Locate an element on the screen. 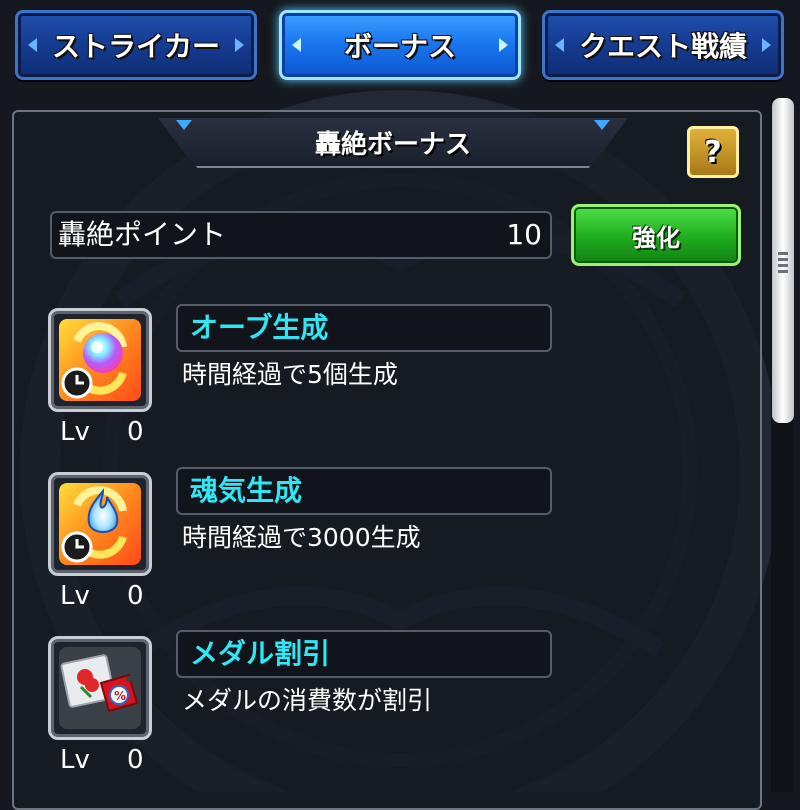  soul-generation-icon is located at coordinates (100, 524).